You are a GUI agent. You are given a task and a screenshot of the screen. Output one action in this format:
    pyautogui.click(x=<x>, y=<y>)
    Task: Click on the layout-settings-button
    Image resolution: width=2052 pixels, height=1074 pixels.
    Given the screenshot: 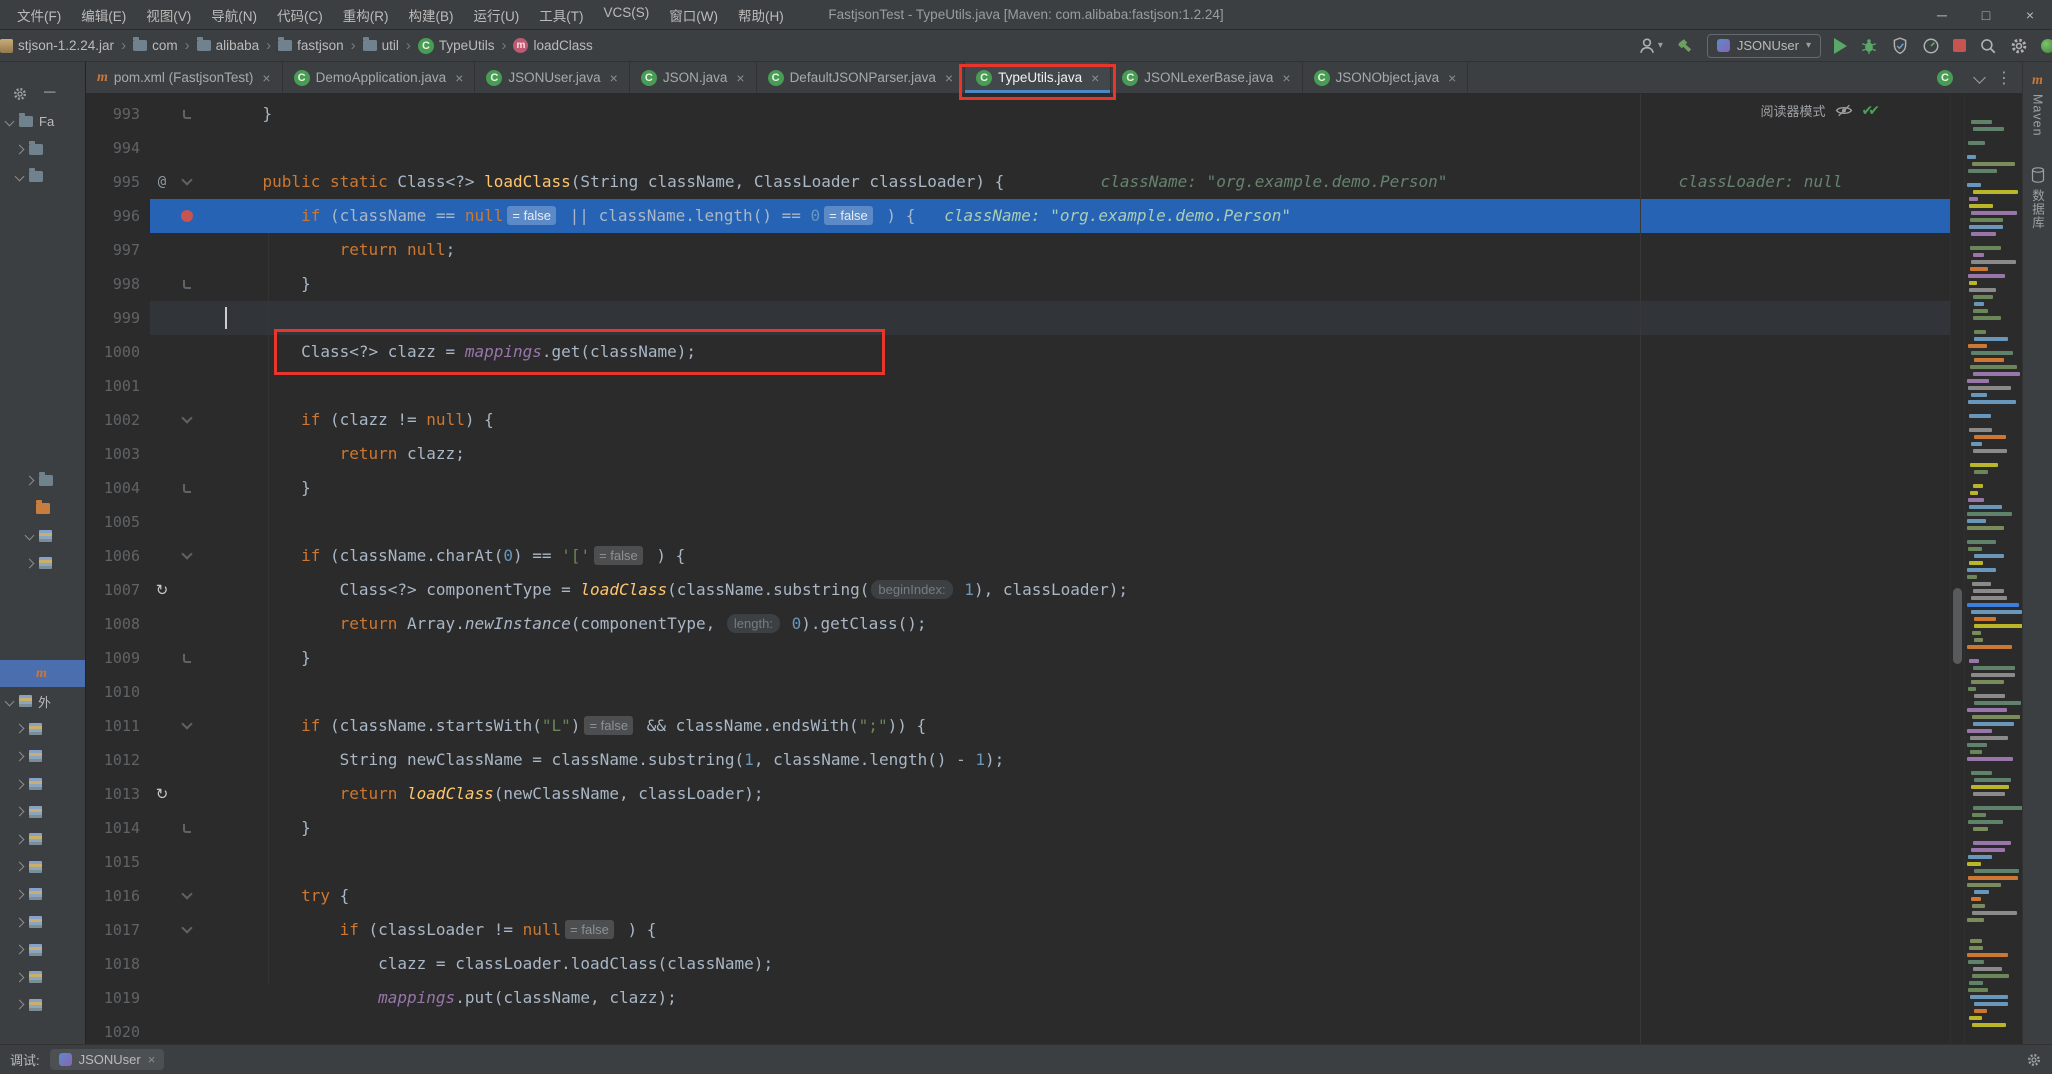 What is the action you would take?
    pyautogui.click(x=2034, y=1060)
    